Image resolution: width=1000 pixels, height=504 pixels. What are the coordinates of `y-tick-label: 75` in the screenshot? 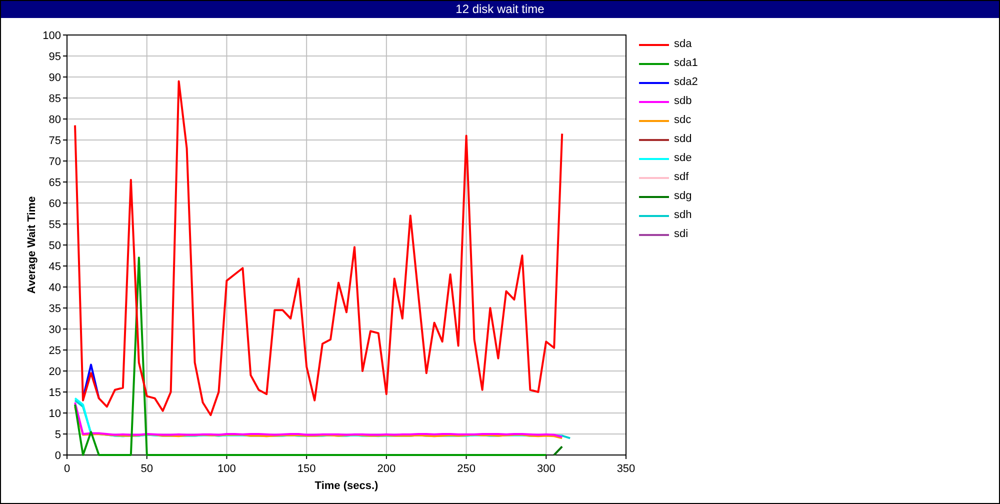 It's located at (54, 141).